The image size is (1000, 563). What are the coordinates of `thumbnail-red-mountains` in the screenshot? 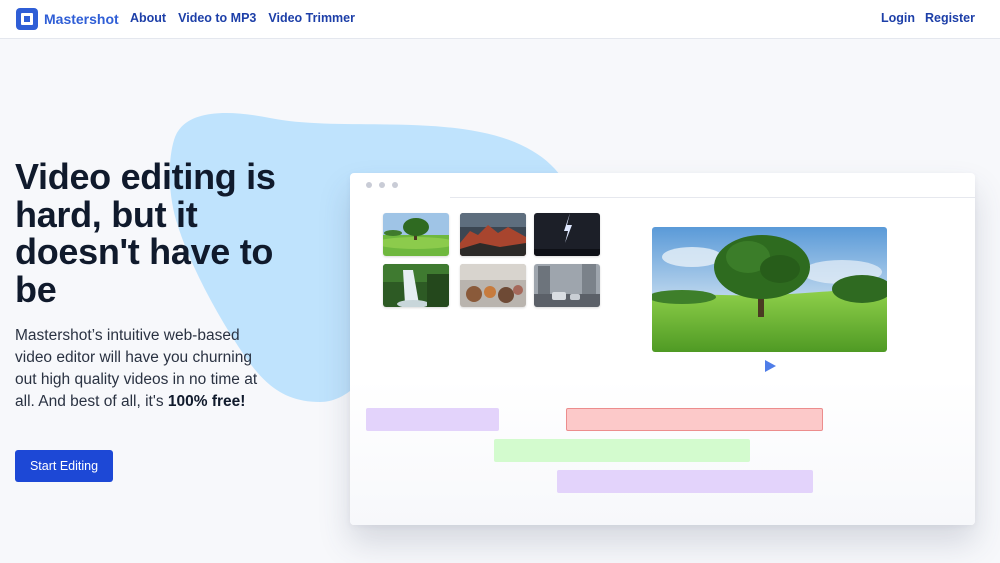 It's located at (493, 234).